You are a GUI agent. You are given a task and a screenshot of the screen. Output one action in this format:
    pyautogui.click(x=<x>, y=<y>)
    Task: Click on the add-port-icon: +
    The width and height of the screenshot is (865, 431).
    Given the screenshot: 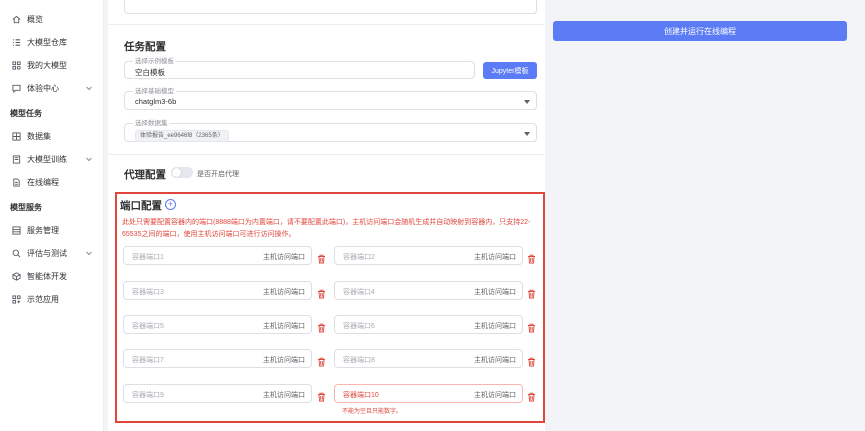 What is the action you would take?
    pyautogui.click(x=170, y=204)
    